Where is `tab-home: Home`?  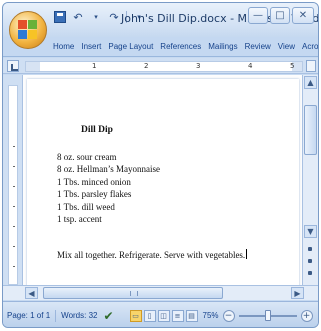
tab-home: Home is located at coordinates (63, 46).